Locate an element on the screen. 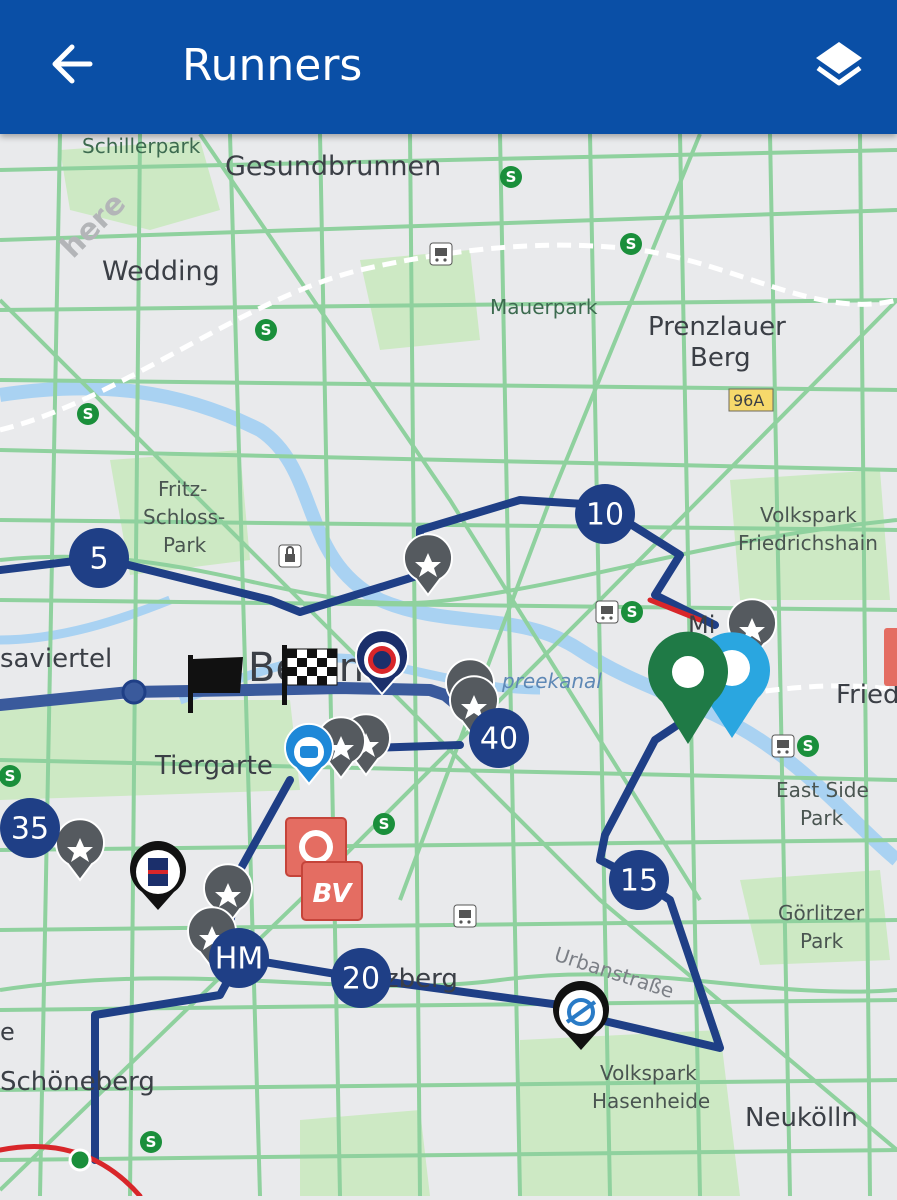 Image resolution: width=897 pixels, height=1200 pixels. page-title: Runners is located at coordinates (272, 65).